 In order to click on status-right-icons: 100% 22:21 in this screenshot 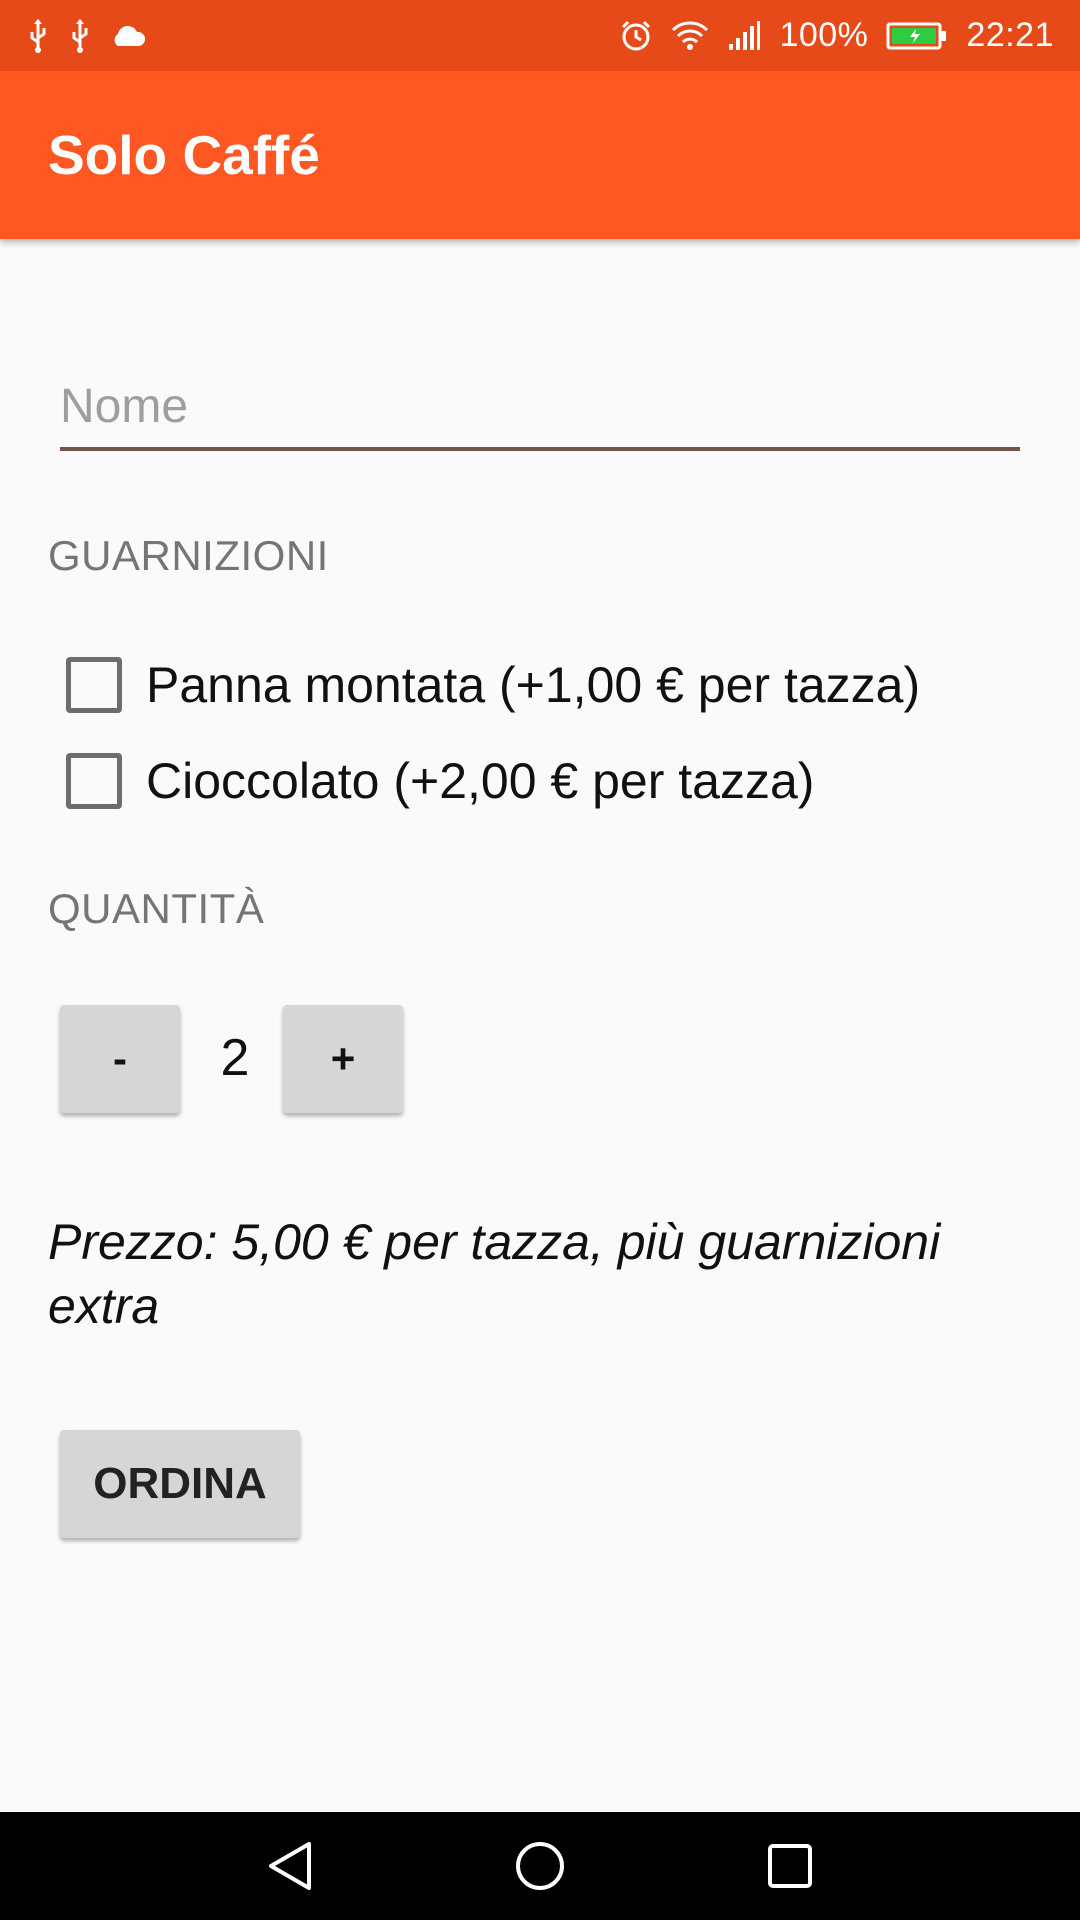, I will do `click(836, 35)`.